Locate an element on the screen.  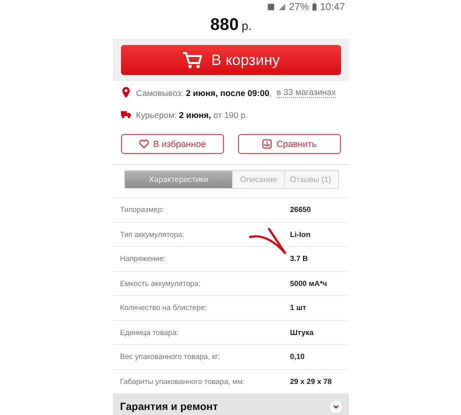
battery-percent: 27% is located at coordinates (298, 7).